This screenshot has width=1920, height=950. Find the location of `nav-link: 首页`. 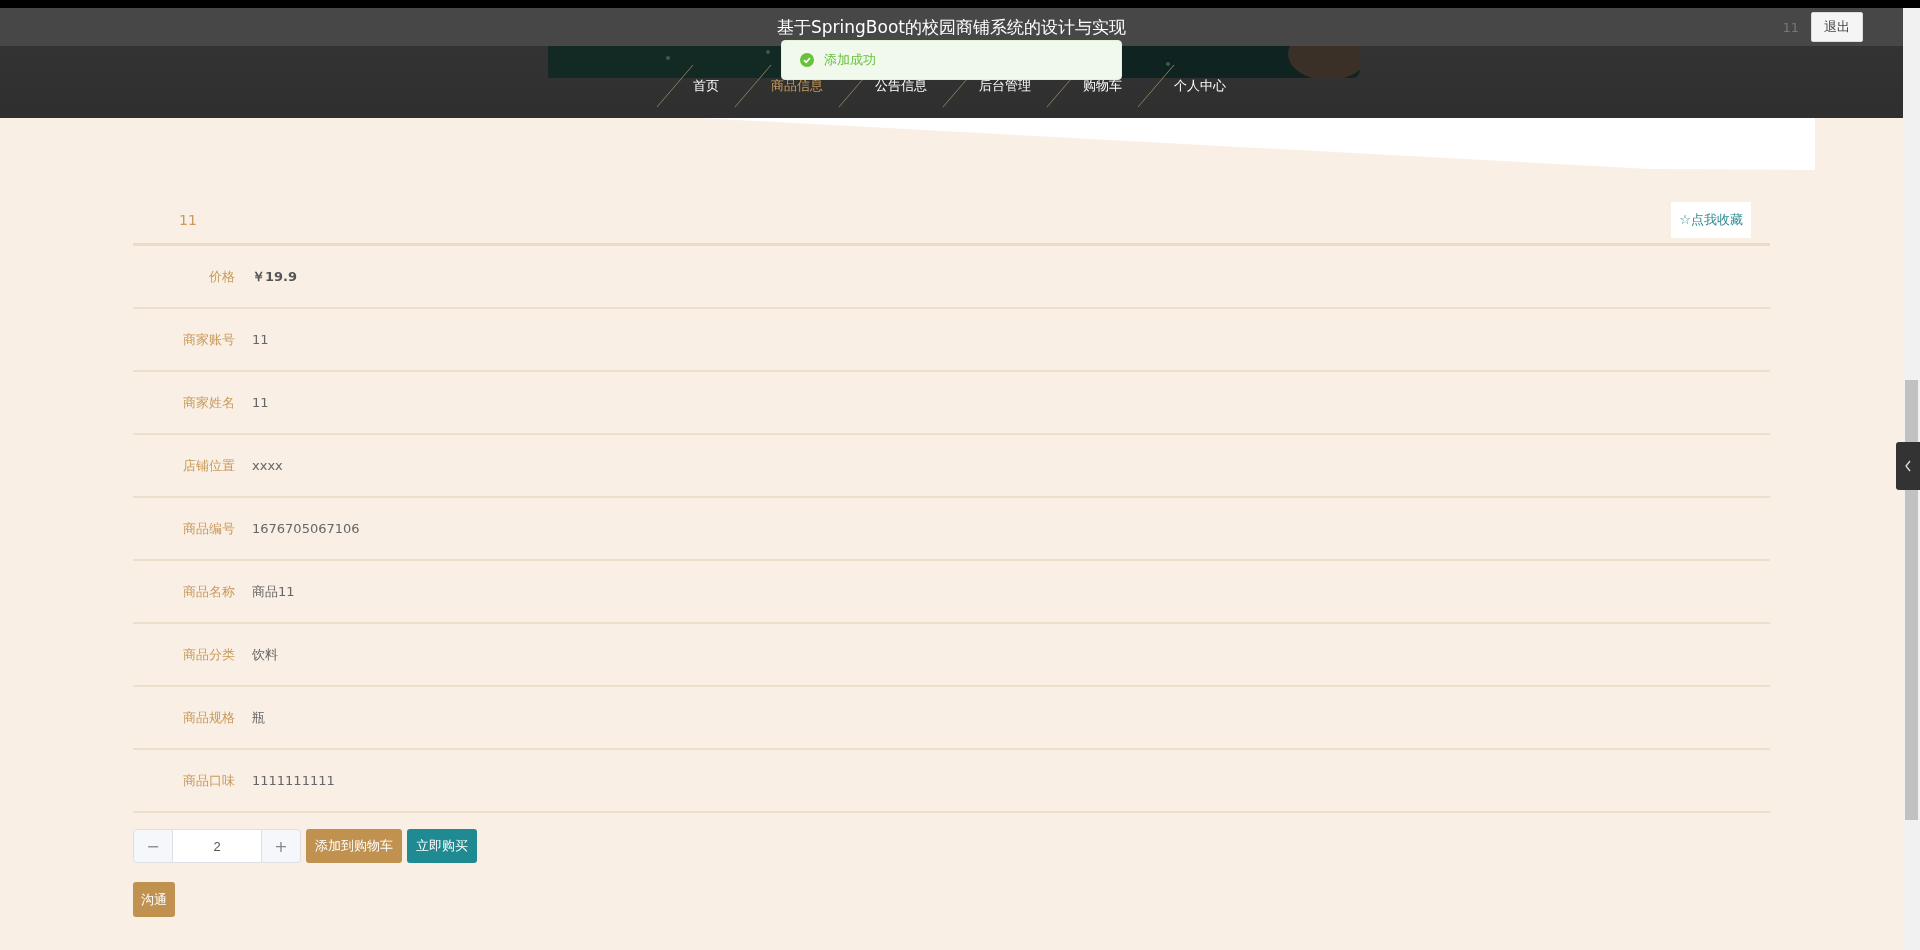

nav-link: 首页 is located at coordinates (714, 86).